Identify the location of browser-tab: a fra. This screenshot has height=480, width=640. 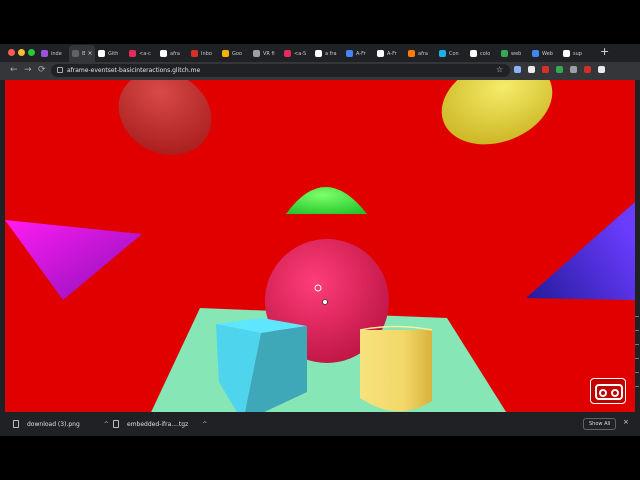
(327, 53).